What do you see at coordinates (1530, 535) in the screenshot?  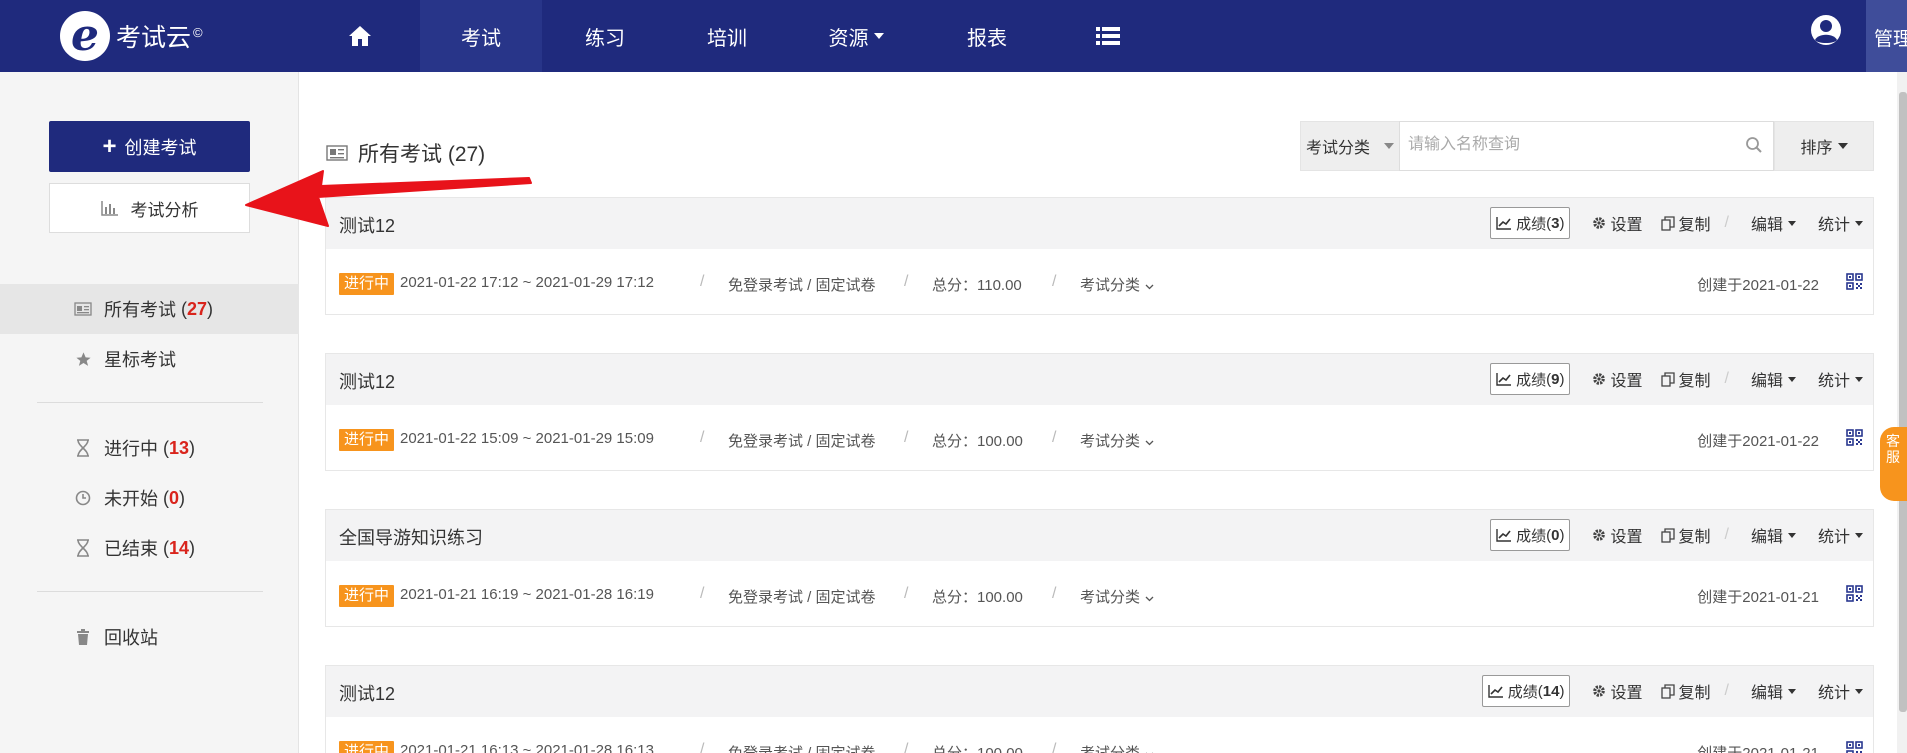 I see `score-button: 成绩(0)` at bounding box center [1530, 535].